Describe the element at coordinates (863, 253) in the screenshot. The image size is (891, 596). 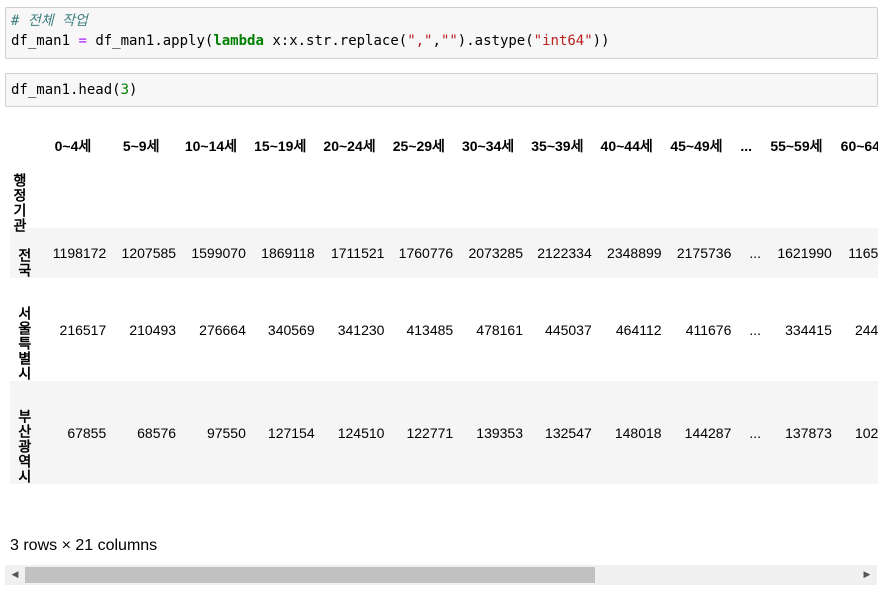
I see `table-cell: 1165741` at that location.